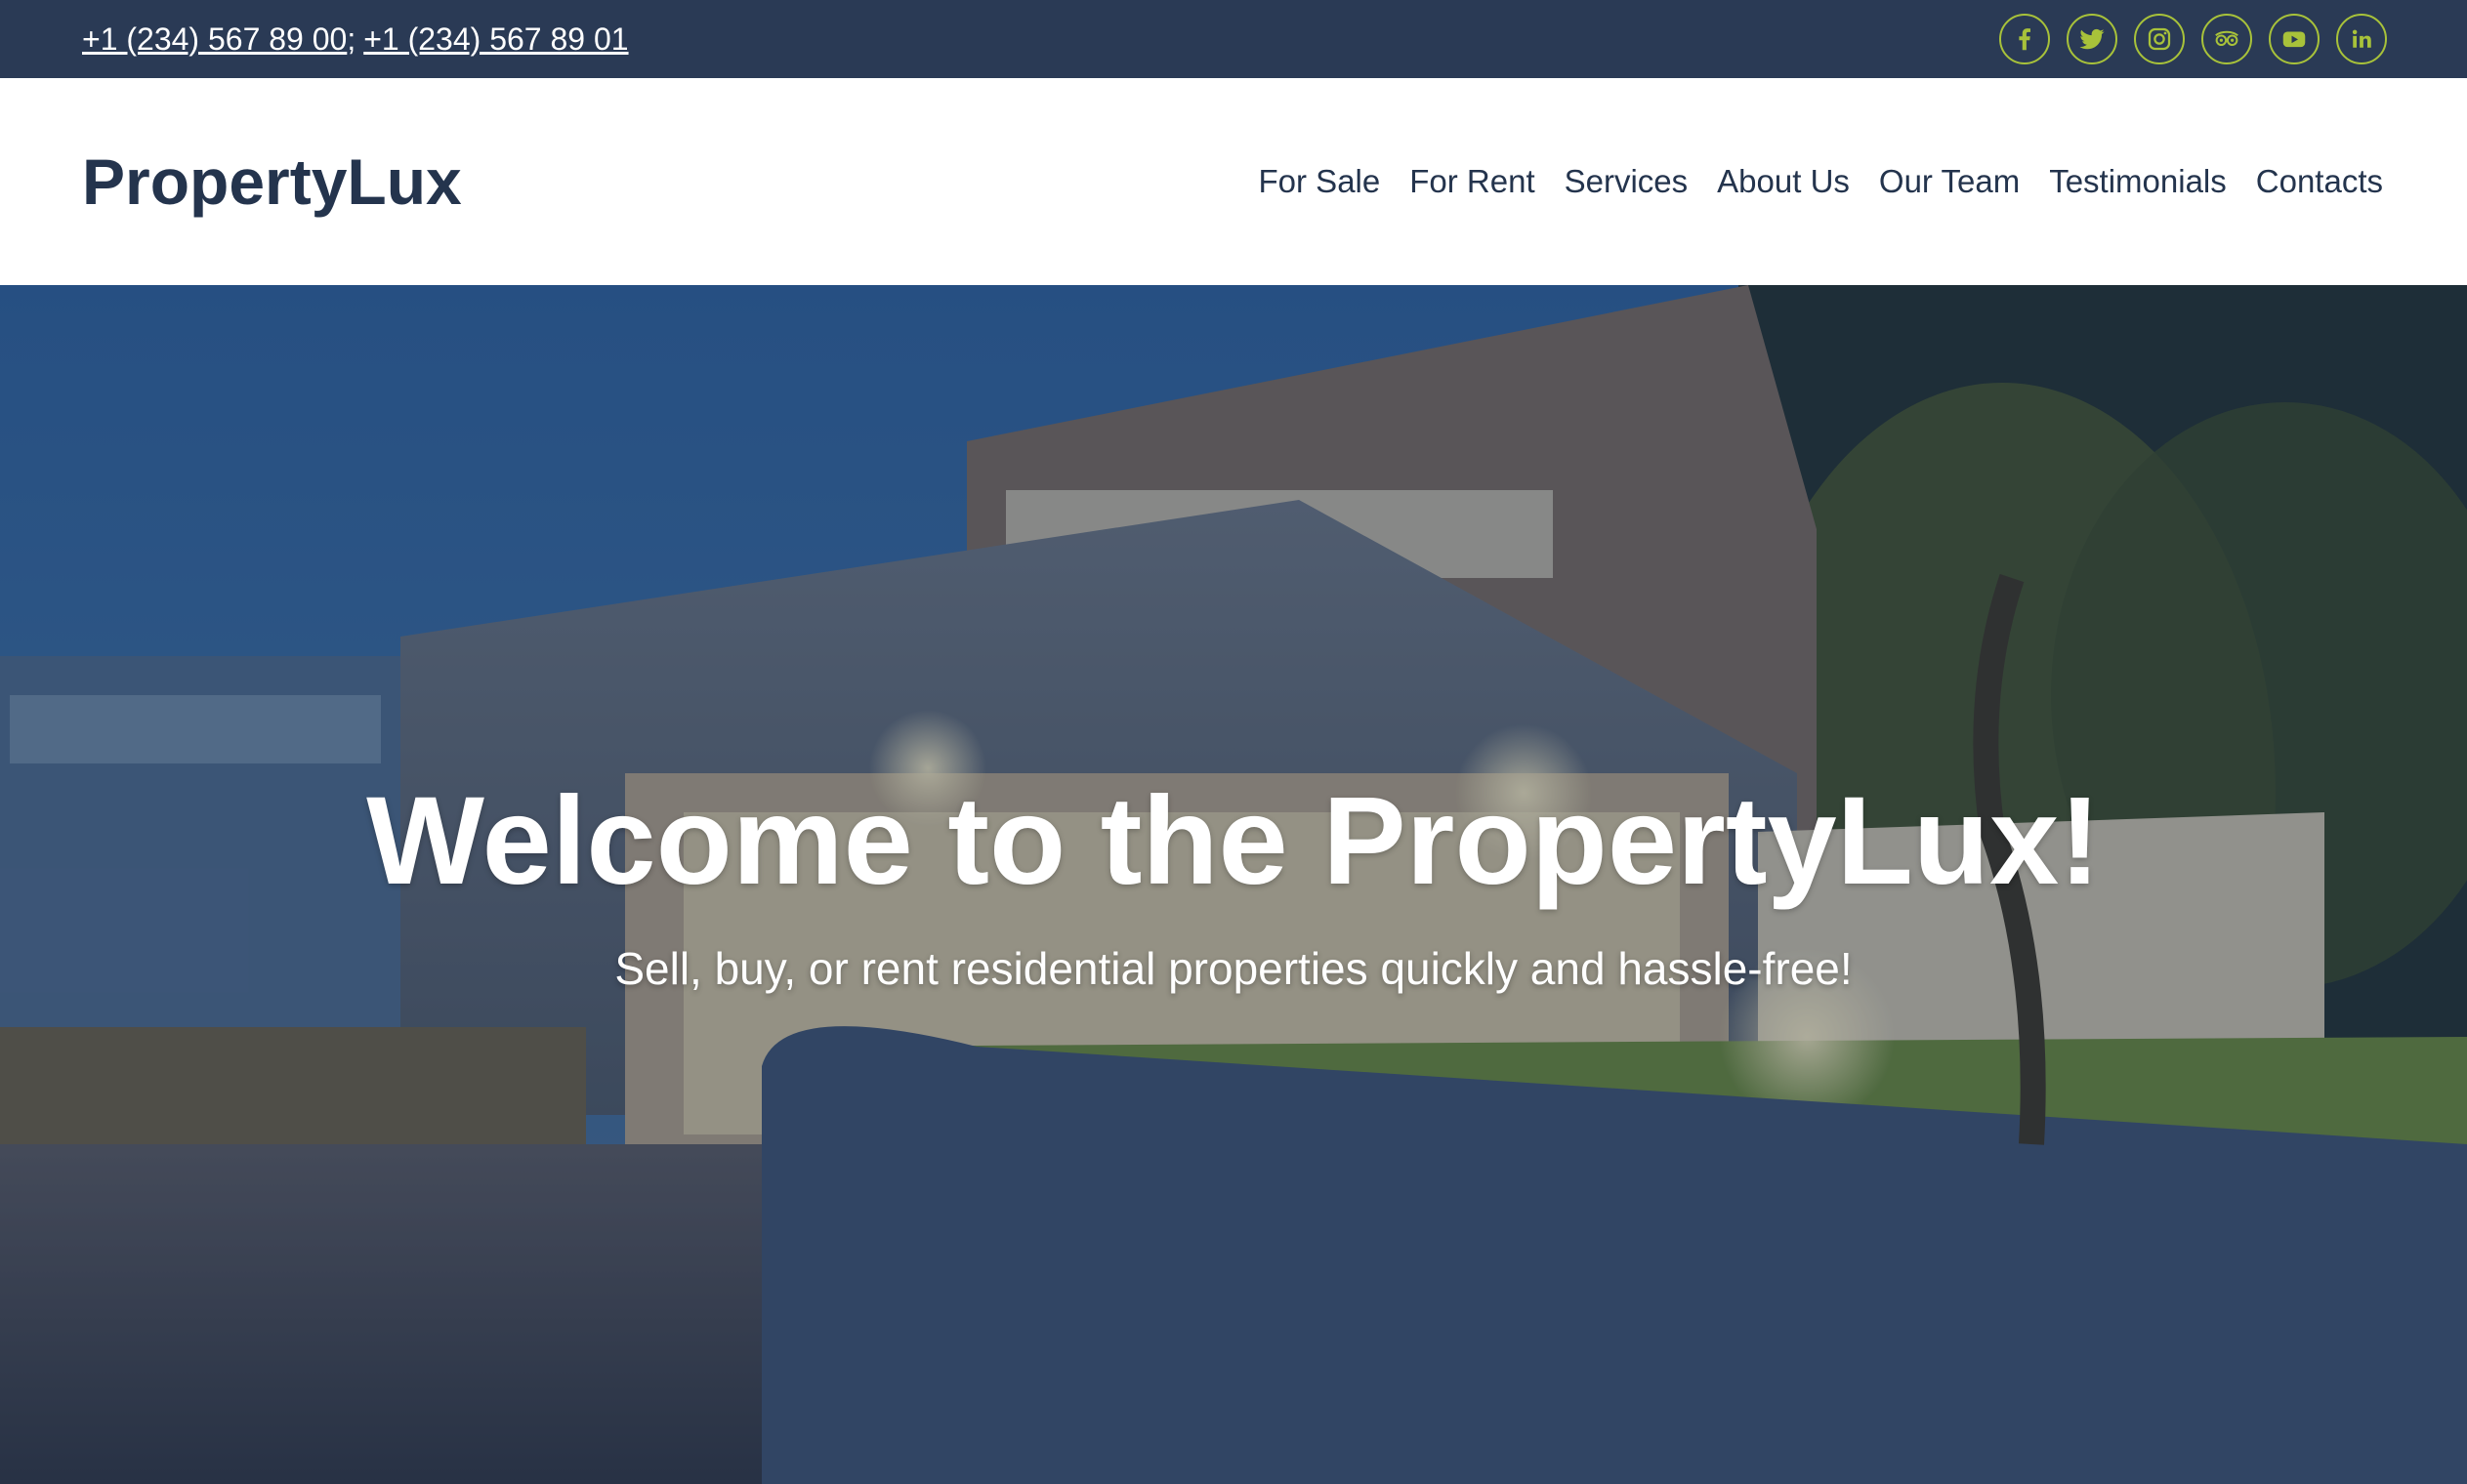 This screenshot has width=2467, height=1484. What do you see at coordinates (1783, 182) in the screenshot?
I see `nav-about-us: About Us` at bounding box center [1783, 182].